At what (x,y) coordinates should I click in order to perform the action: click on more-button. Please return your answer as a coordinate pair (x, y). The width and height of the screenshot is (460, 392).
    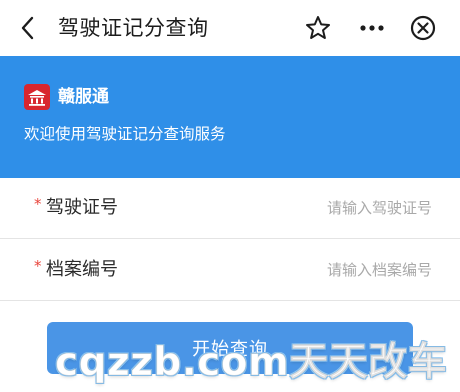
    Looking at the image, I should click on (372, 28).